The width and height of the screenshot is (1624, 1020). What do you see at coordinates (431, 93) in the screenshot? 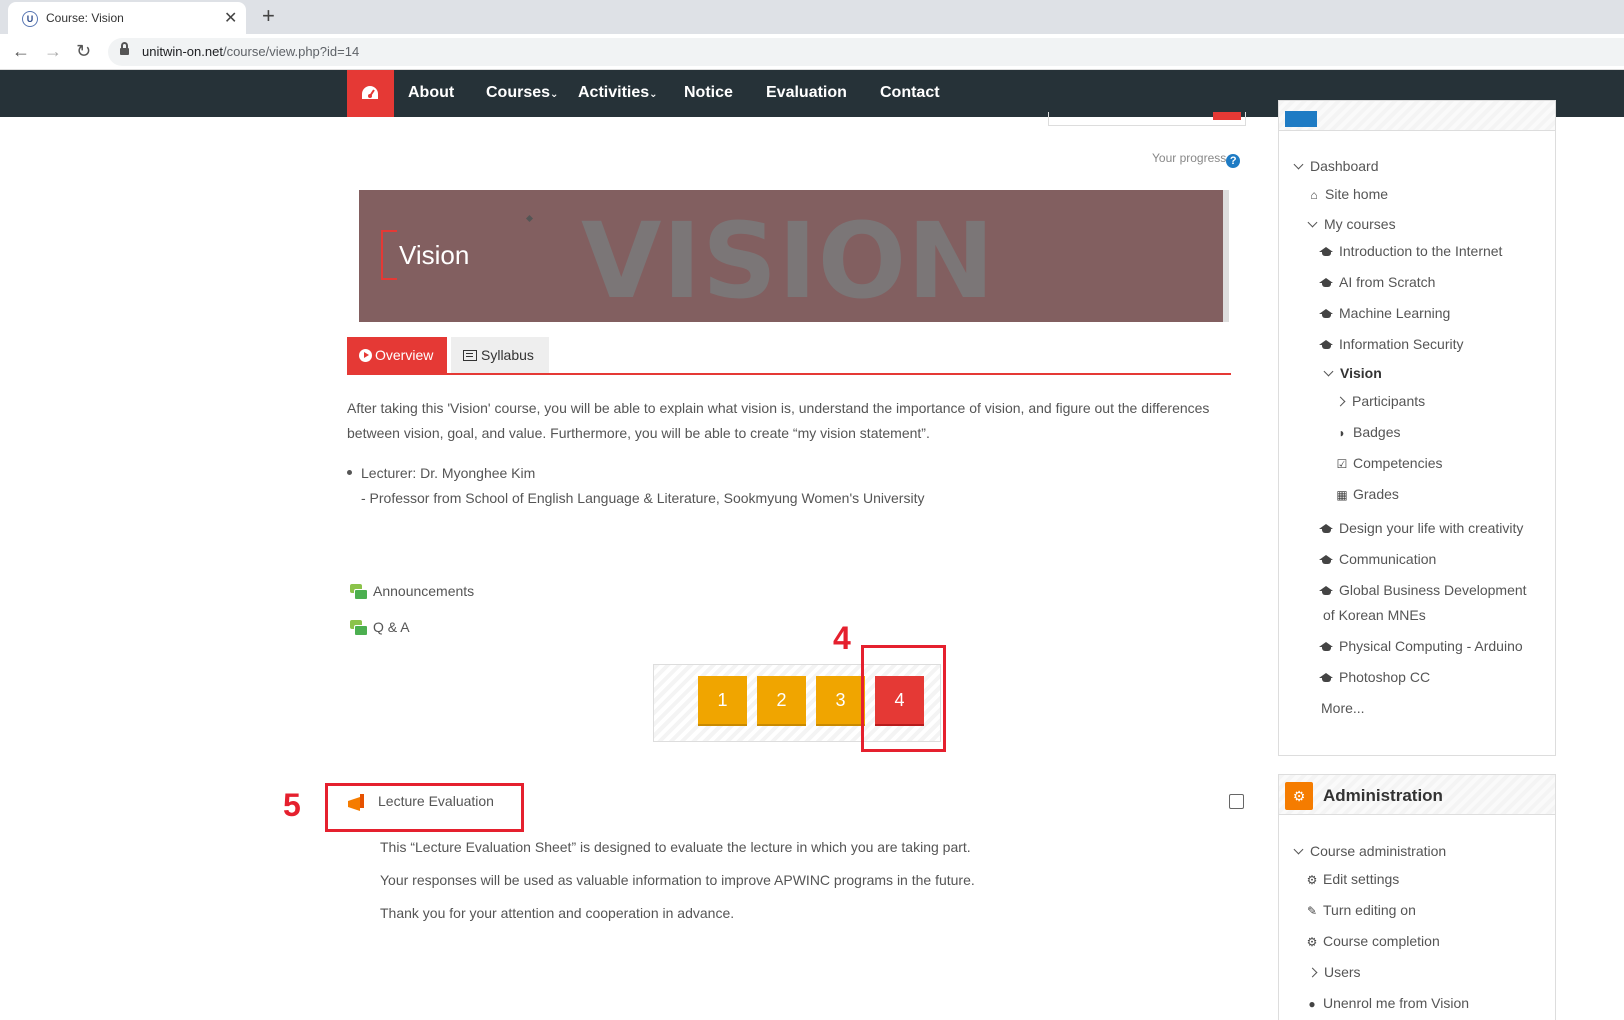
I see `nav-about: About` at bounding box center [431, 93].